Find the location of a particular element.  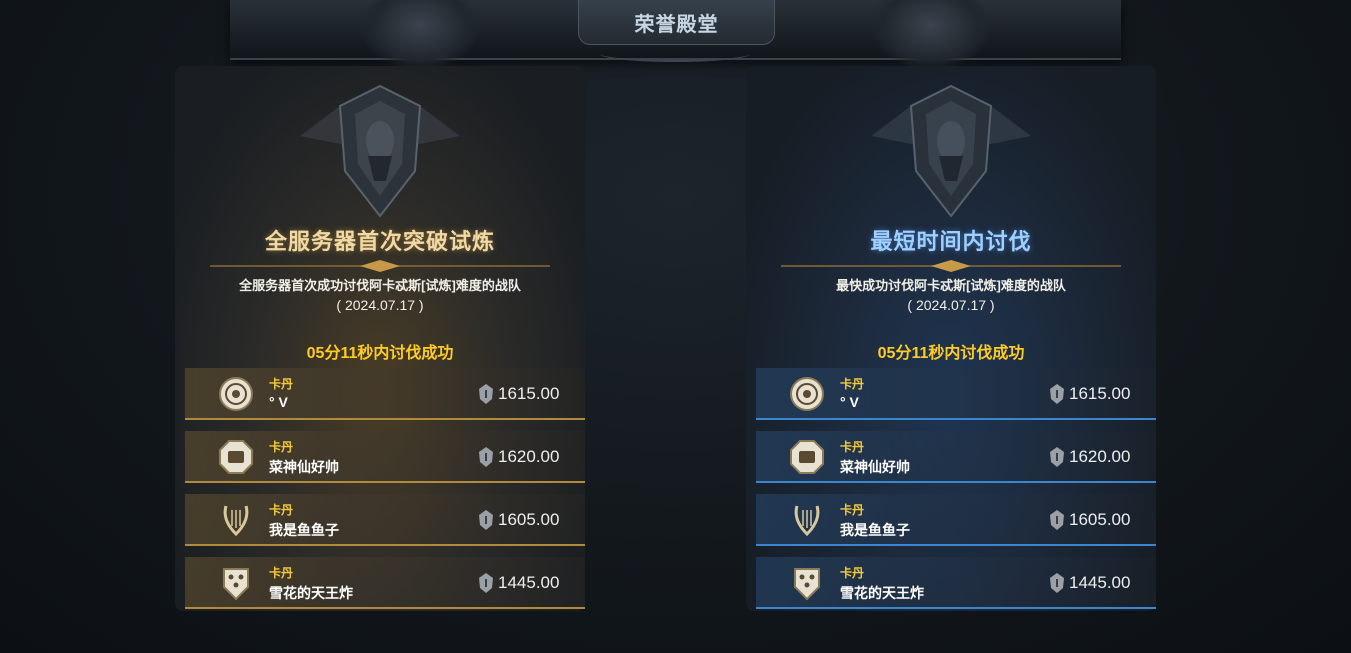

panel-heading: 最短时间内讨伐 is located at coordinates (951, 241).